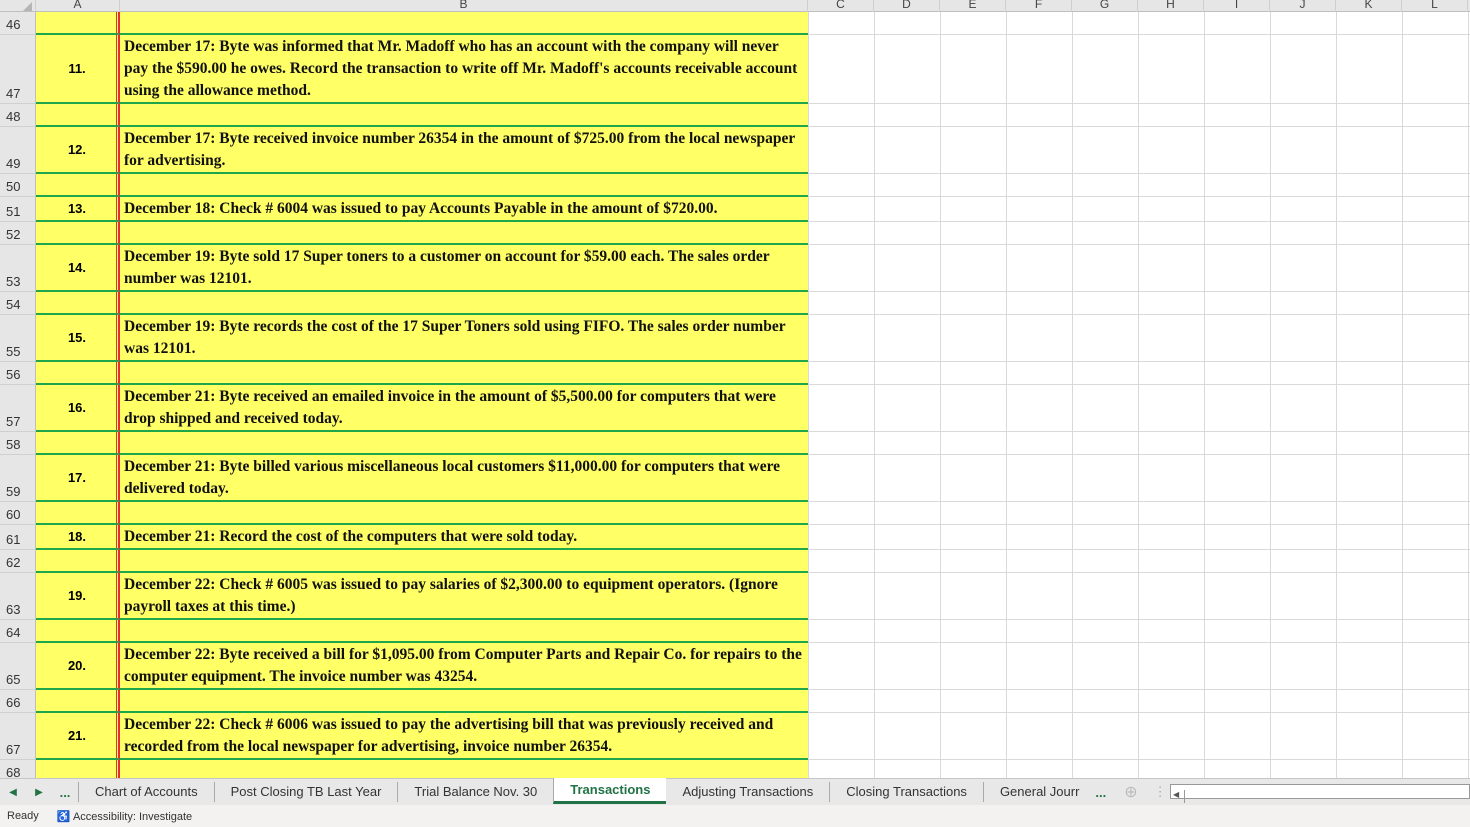 Image resolution: width=1470 pixels, height=827 pixels. What do you see at coordinates (18, 209) in the screenshot?
I see `row-header: 51` at bounding box center [18, 209].